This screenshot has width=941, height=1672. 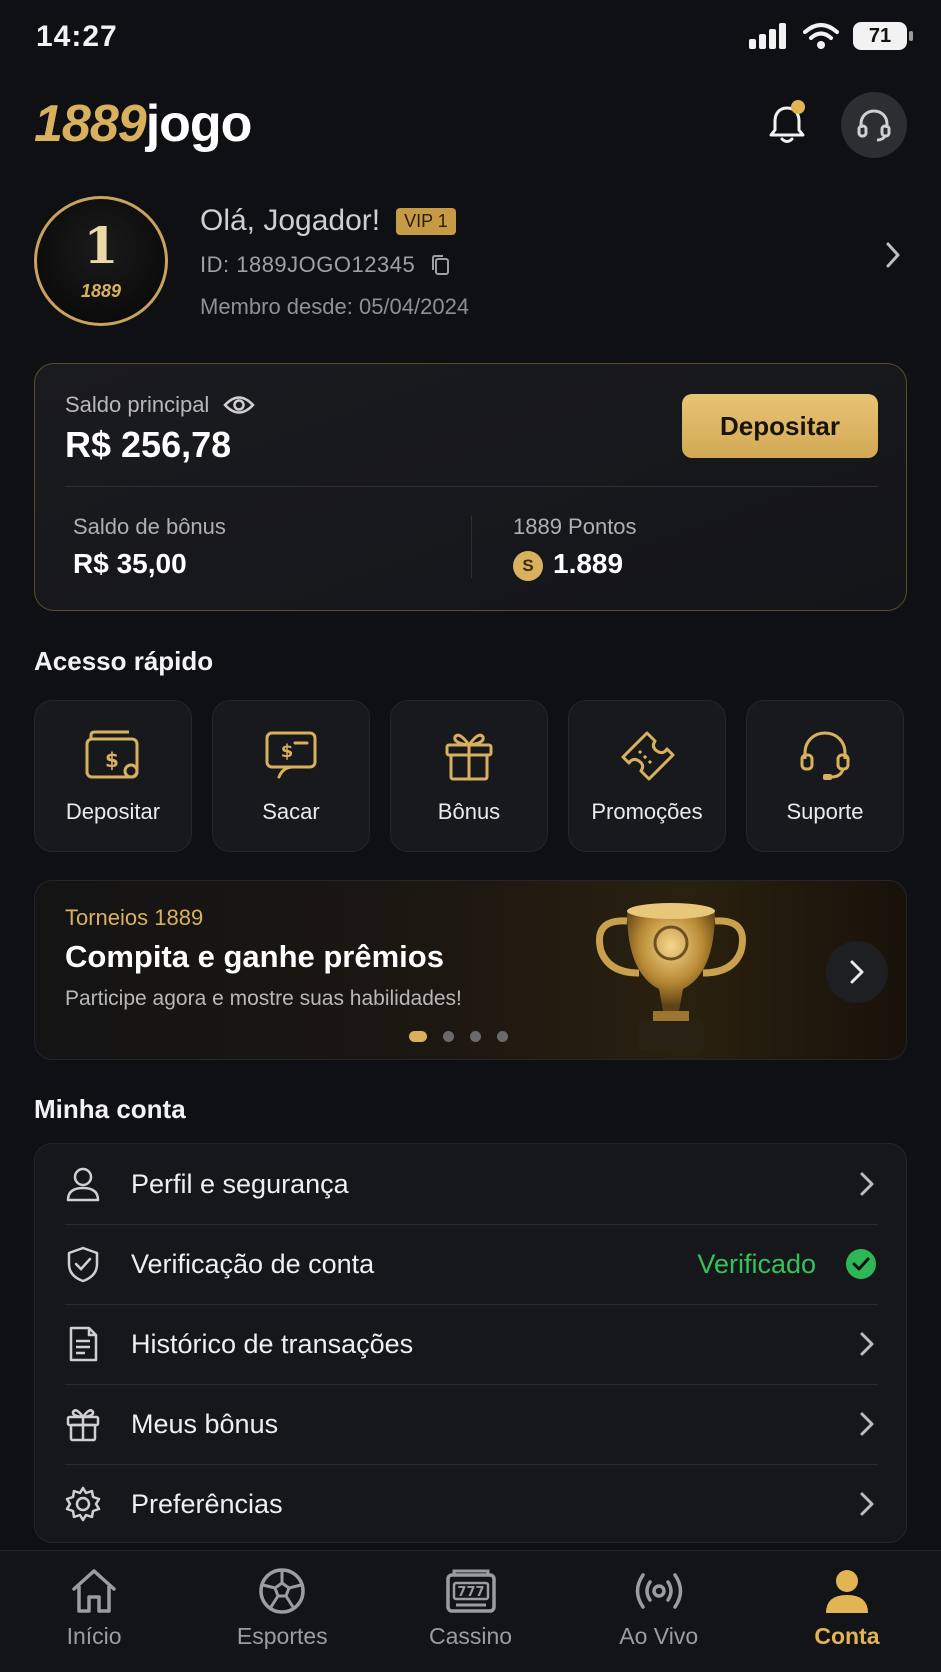 What do you see at coordinates (647, 776) in the screenshot?
I see `quick-promotions-button: Promoções` at bounding box center [647, 776].